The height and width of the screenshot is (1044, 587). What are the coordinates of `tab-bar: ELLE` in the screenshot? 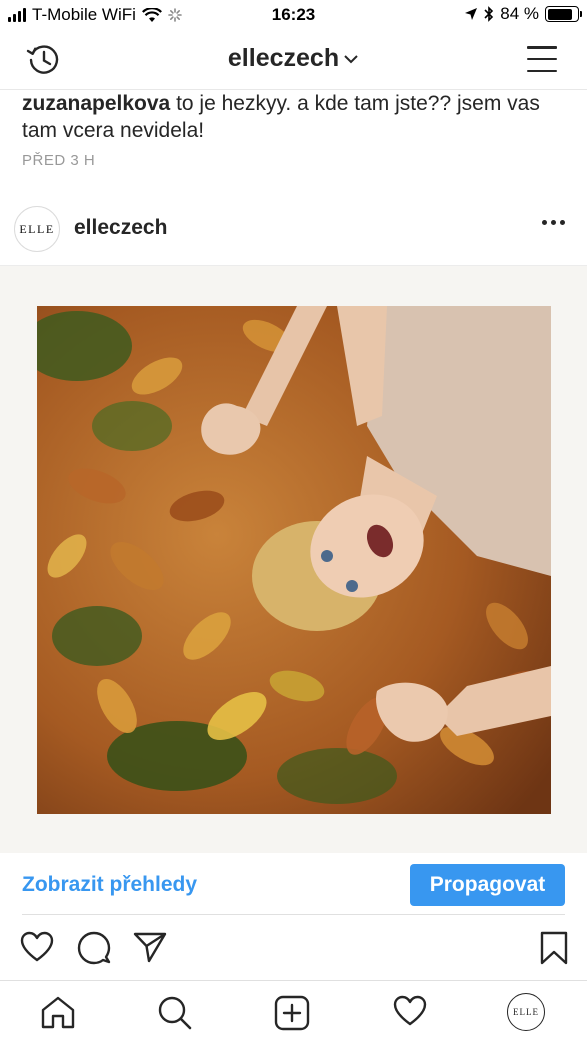 It's located at (293, 1012).